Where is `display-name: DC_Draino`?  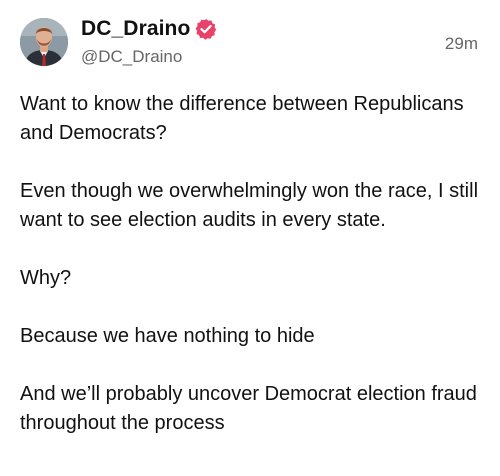 display-name: DC_Draino is located at coordinates (135, 29).